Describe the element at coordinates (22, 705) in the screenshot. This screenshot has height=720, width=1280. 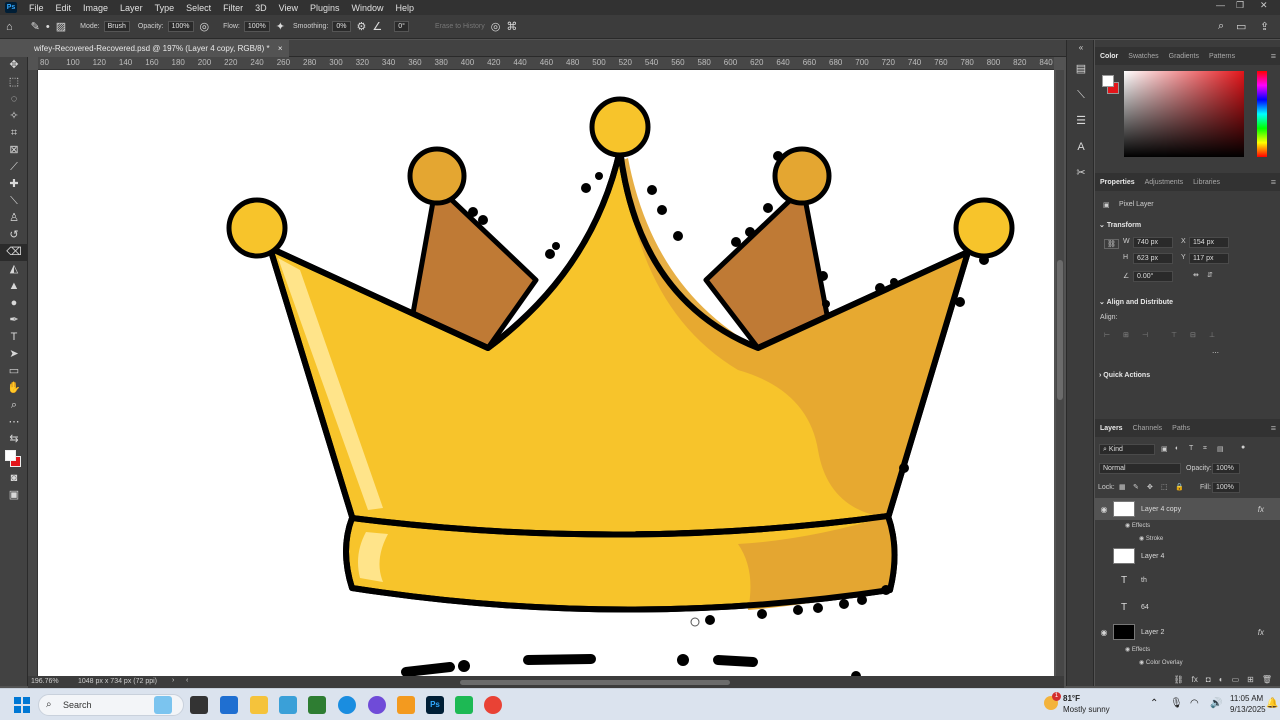
I see `windows-start-icon` at that location.